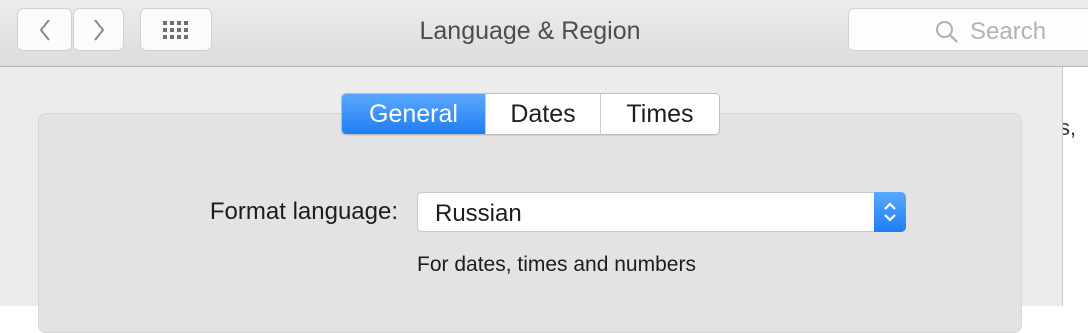 The height and width of the screenshot is (333, 1088). Describe the element at coordinates (303, 211) in the screenshot. I see `format-language-label: Format language:` at that location.